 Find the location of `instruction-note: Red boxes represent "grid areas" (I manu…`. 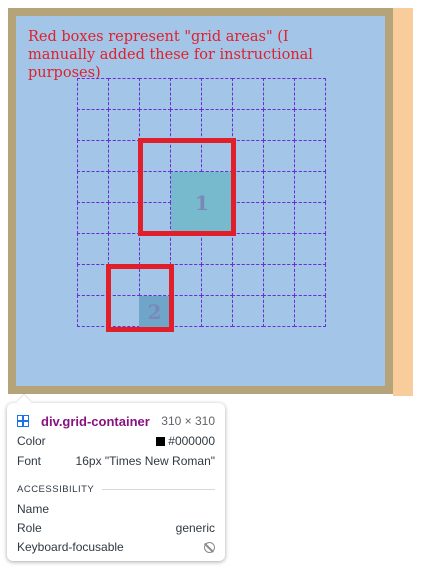

instruction-note: Red boxes represent "grid areas" (I manu… is located at coordinates (170, 55).